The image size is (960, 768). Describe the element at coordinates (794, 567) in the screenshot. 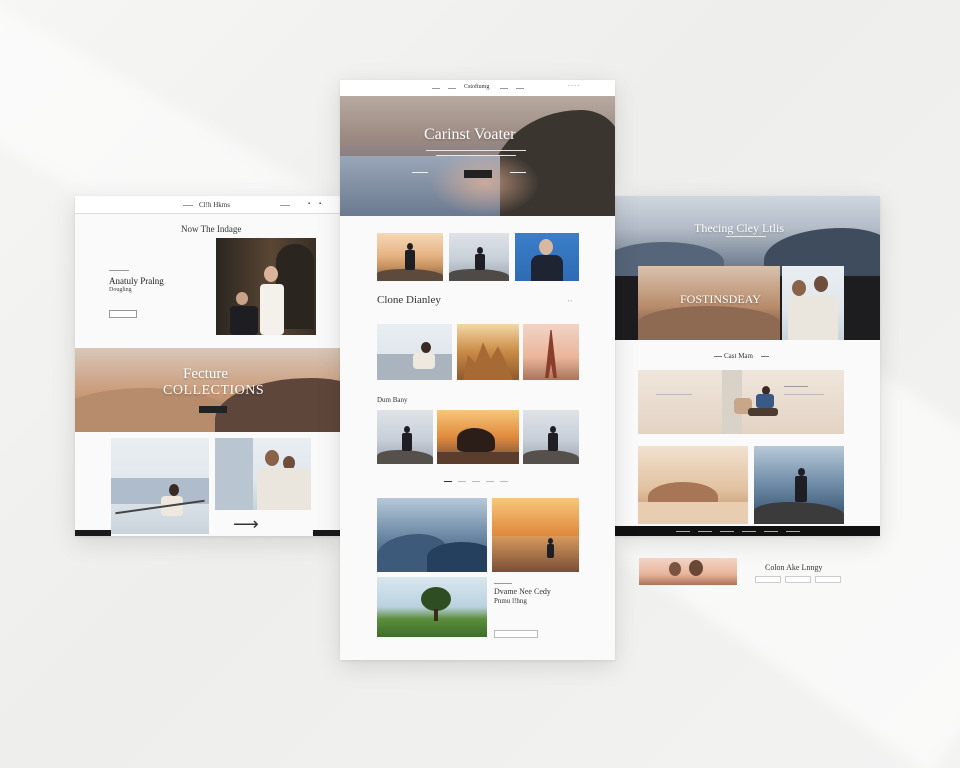

I see `right-footer-title: Colon Ake Lnngy` at that location.